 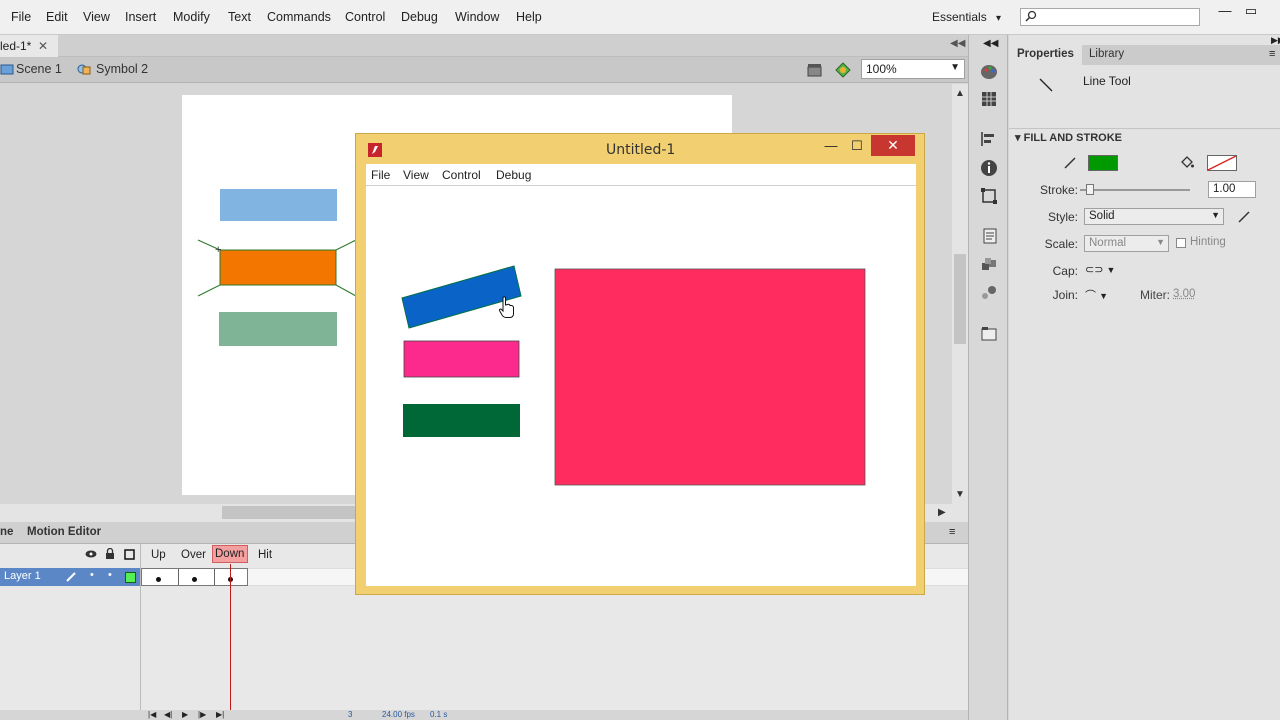 I want to click on transform-icon, so click(x=989, y=196).